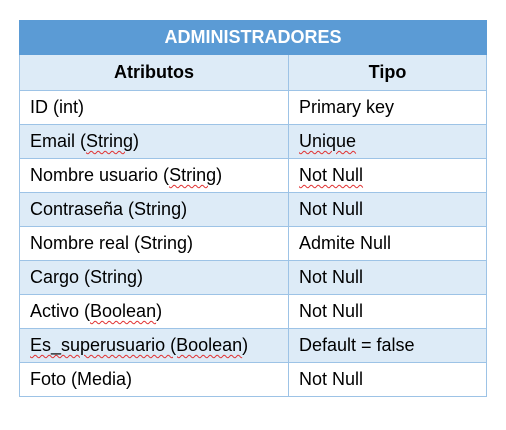  What do you see at coordinates (154, 345) in the screenshot?
I see `attribute-cell: Es_superusuario (Boolean)` at bounding box center [154, 345].